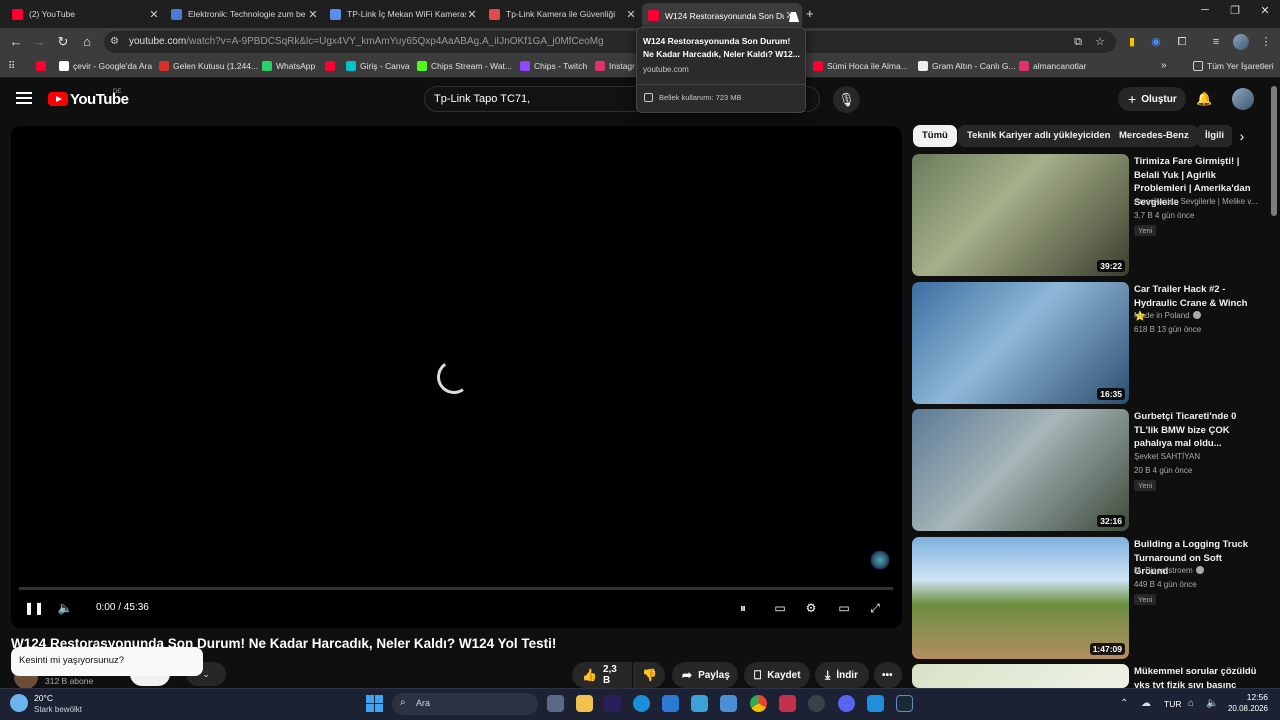  What do you see at coordinates (245, 14) in the screenshot?
I see `browser-tab: Elektronik: Technologie zum be ✕` at bounding box center [245, 14].